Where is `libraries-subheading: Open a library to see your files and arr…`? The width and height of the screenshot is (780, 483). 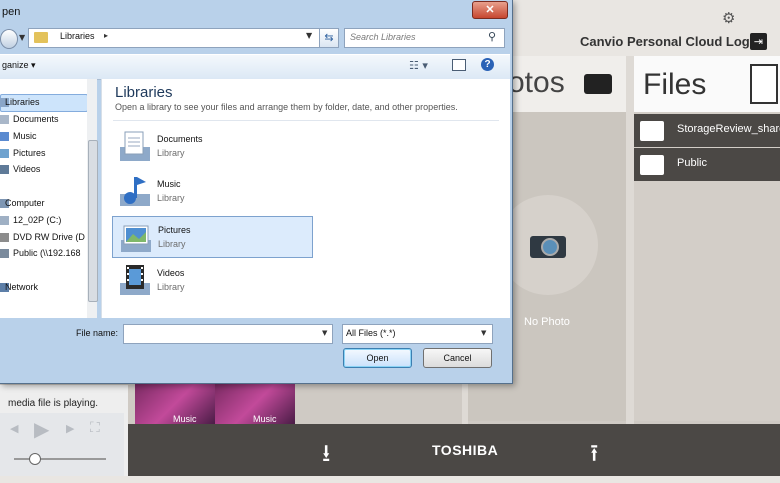
libraries-subheading: Open a library to see your files and arr… is located at coordinates (286, 107).